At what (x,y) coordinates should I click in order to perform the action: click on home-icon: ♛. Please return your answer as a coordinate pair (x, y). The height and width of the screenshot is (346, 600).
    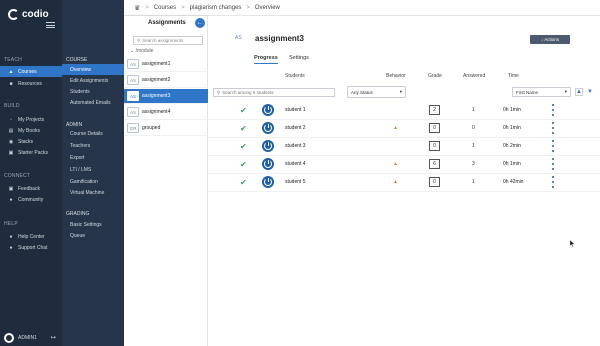
    Looking at the image, I should click on (137, 8).